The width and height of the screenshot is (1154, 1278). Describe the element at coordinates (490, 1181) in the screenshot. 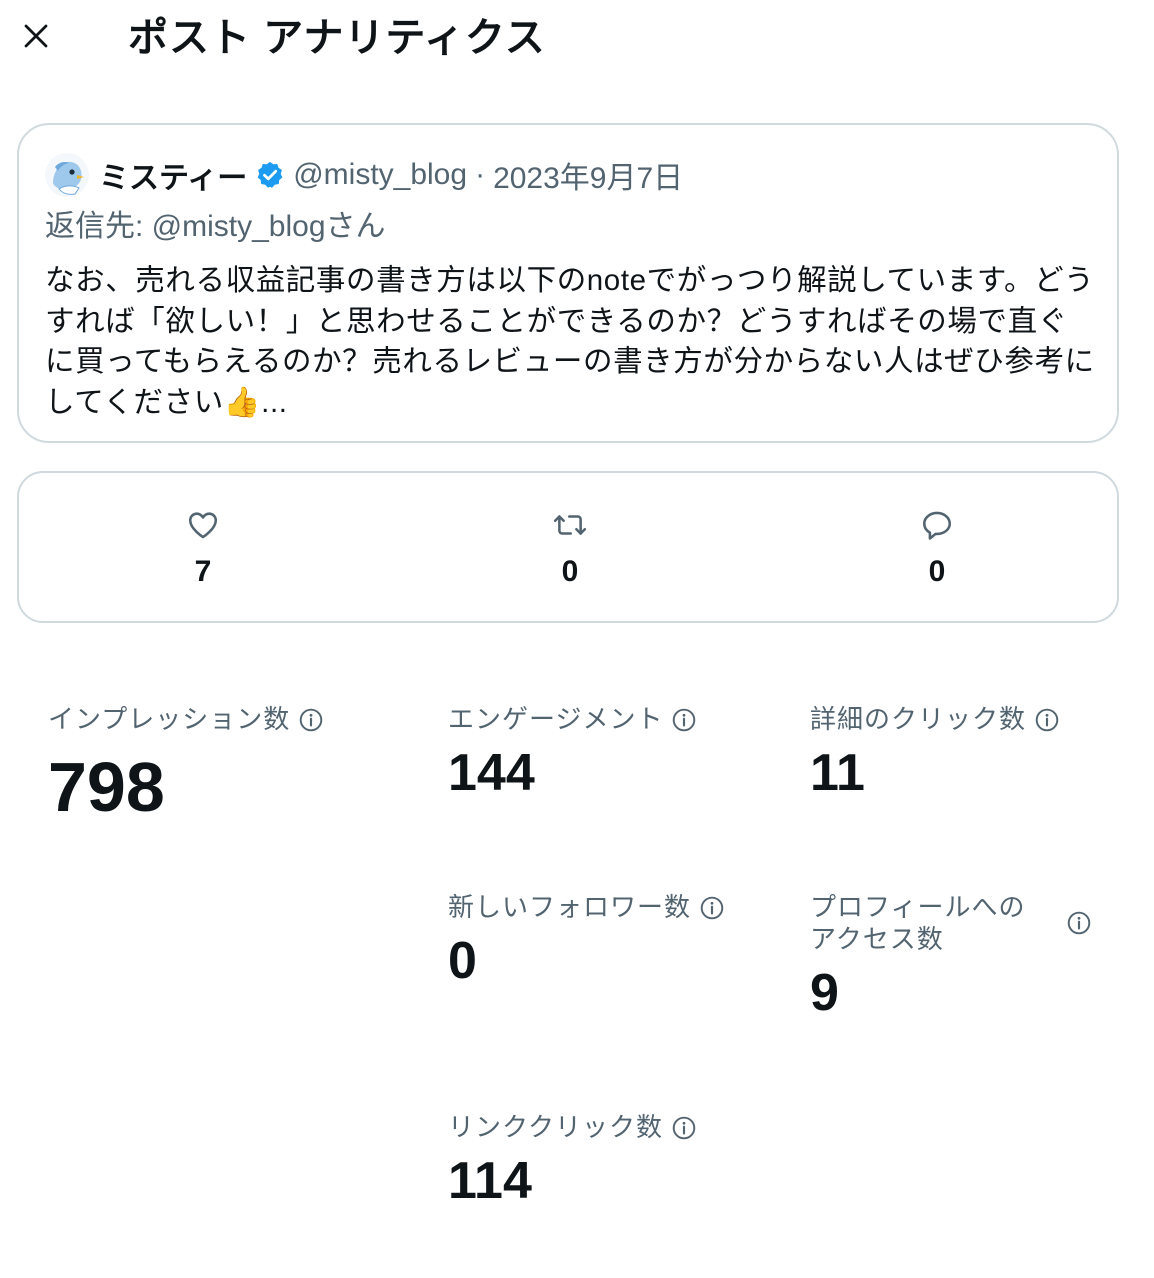

I see `metric-link-clicks-value: 114` at that location.